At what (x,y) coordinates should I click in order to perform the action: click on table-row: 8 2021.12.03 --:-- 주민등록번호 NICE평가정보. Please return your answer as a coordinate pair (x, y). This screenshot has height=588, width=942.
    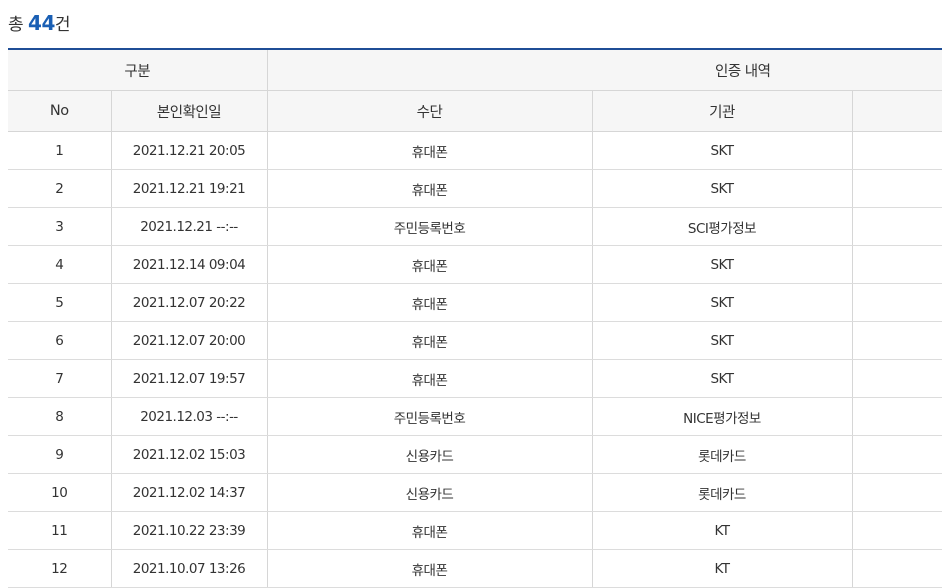
    Looking at the image, I should click on (475, 416).